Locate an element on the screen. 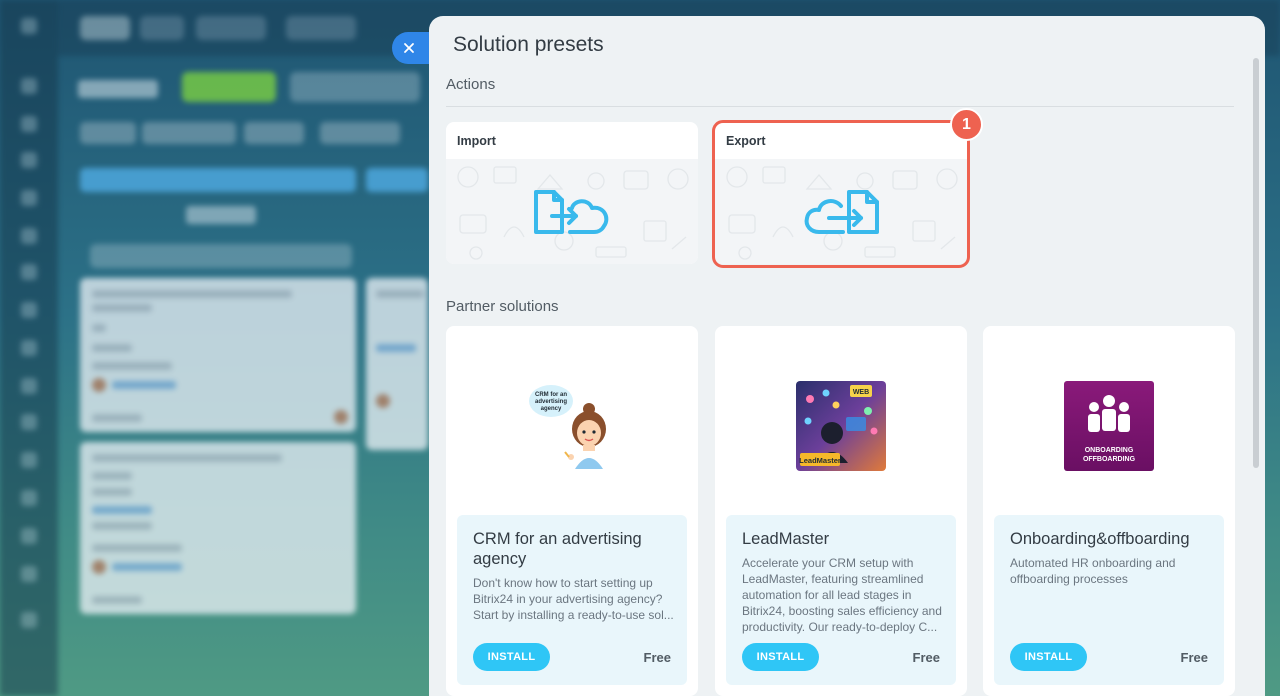  svg-text: agency is located at coordinates (551, 409).